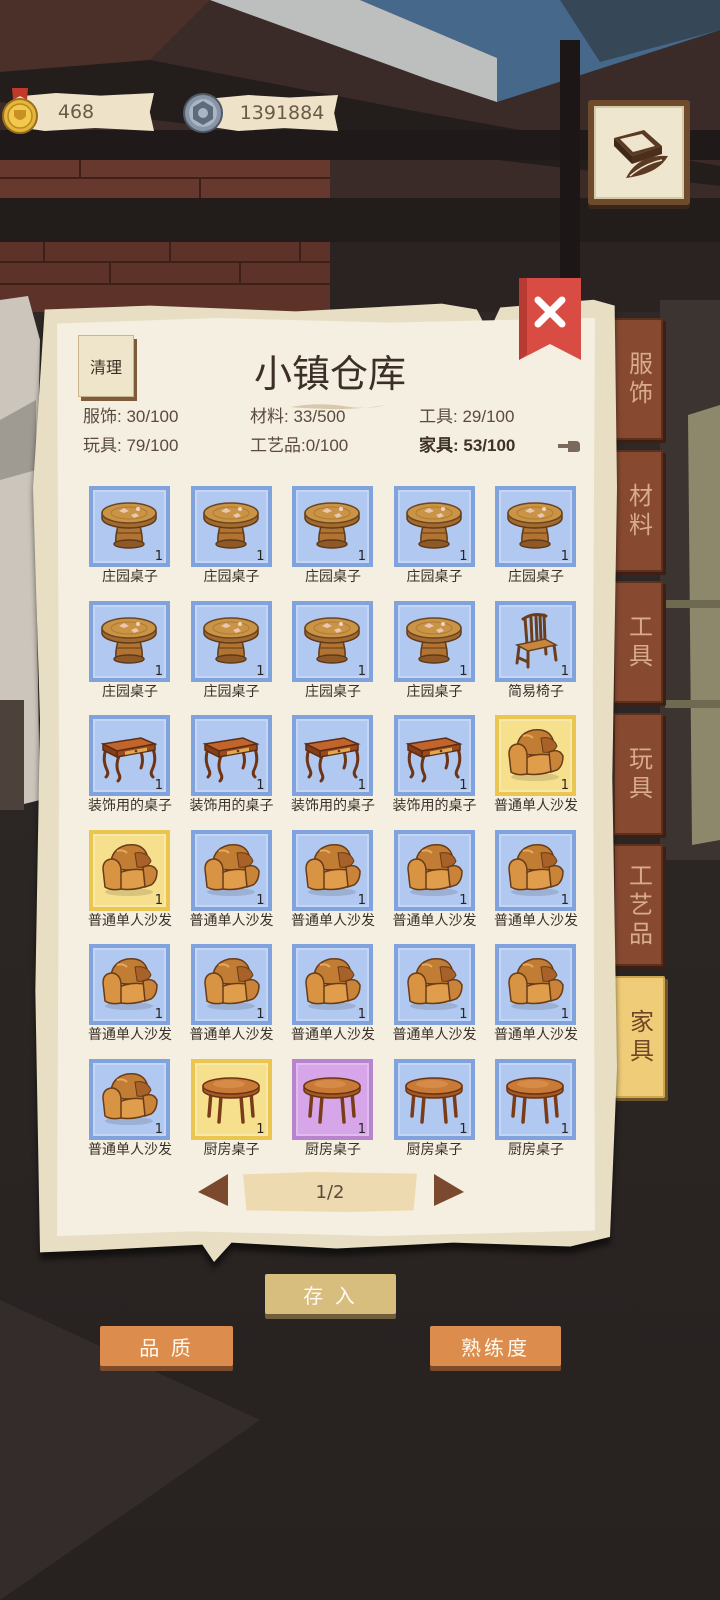 The width and height of the screenshot is (720, 1600). Describe the element at coordinates (467, 416) in the screenshot. I see `stat-tools: 工具: 29/100` at that location.